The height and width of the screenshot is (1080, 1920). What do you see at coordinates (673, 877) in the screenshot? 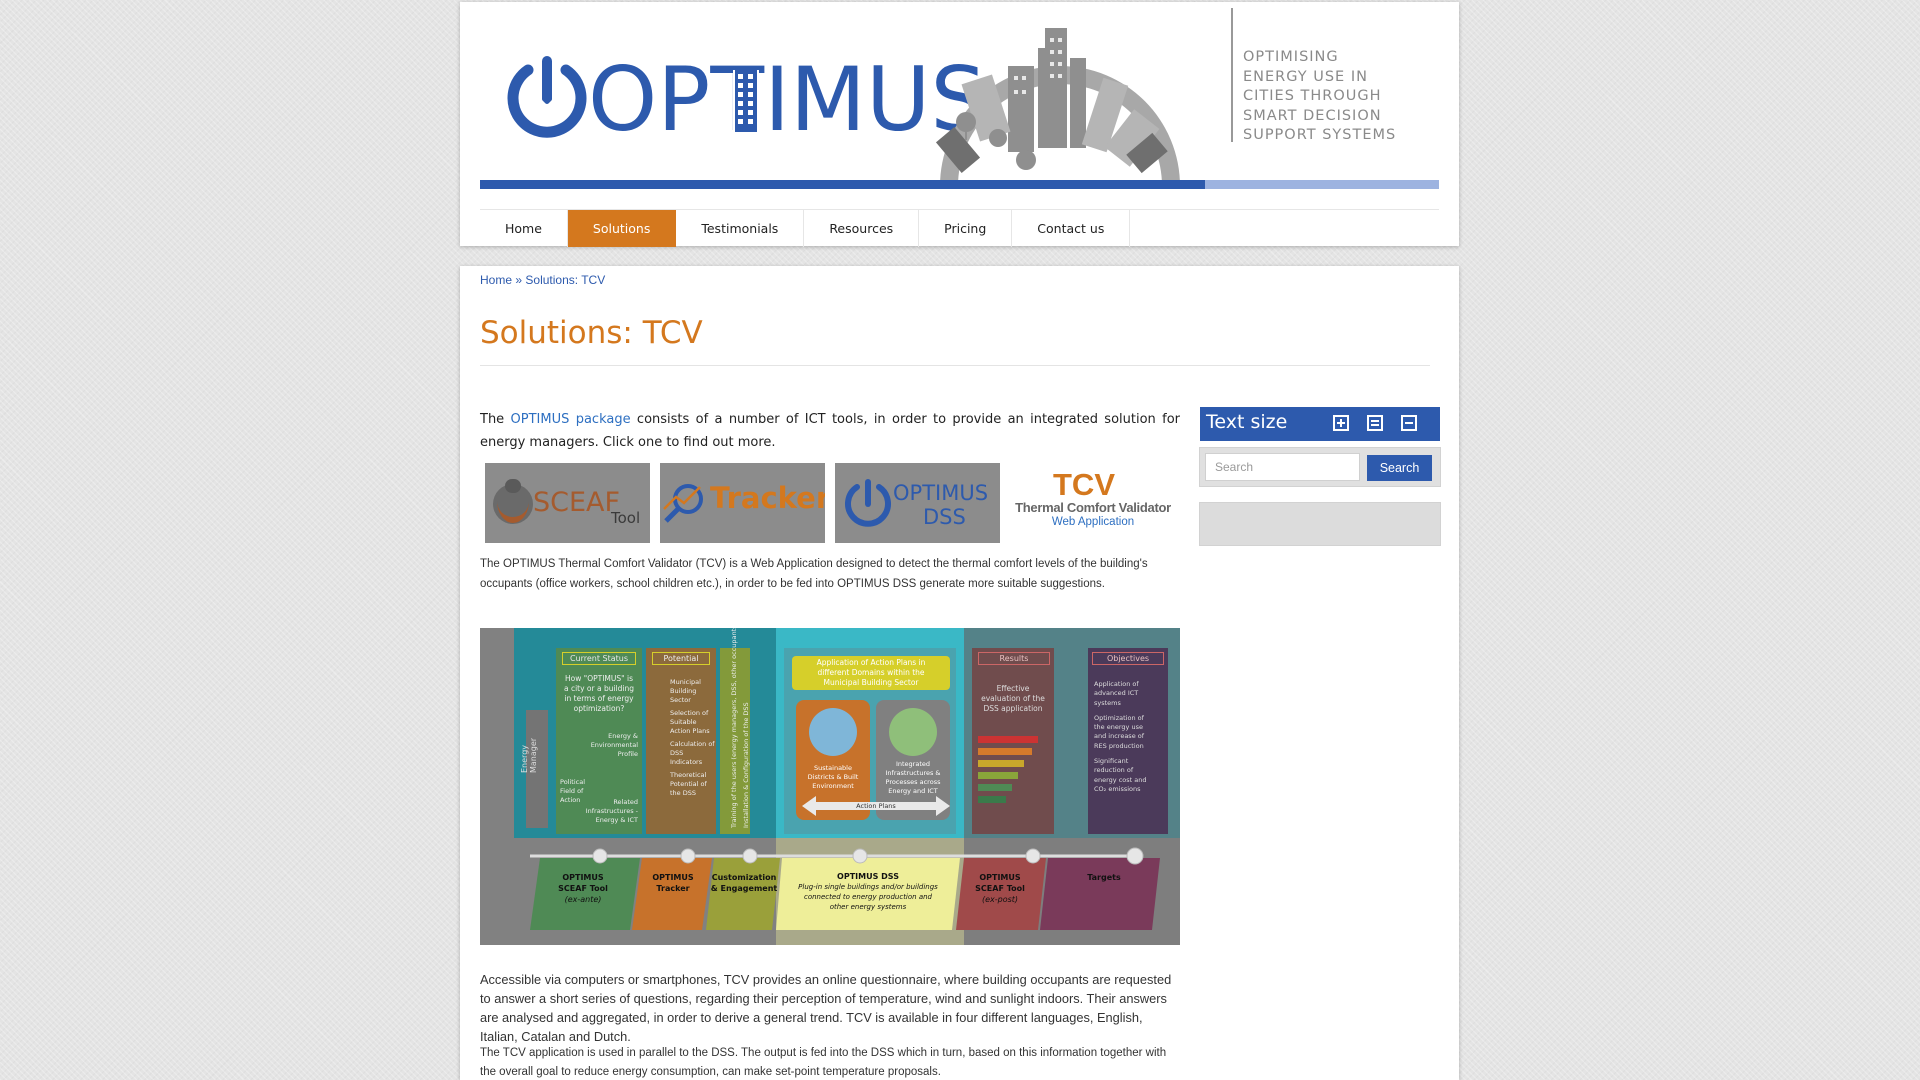
I see `diagram-text-line: OPTIMUS` at bounding box center [673, 877].